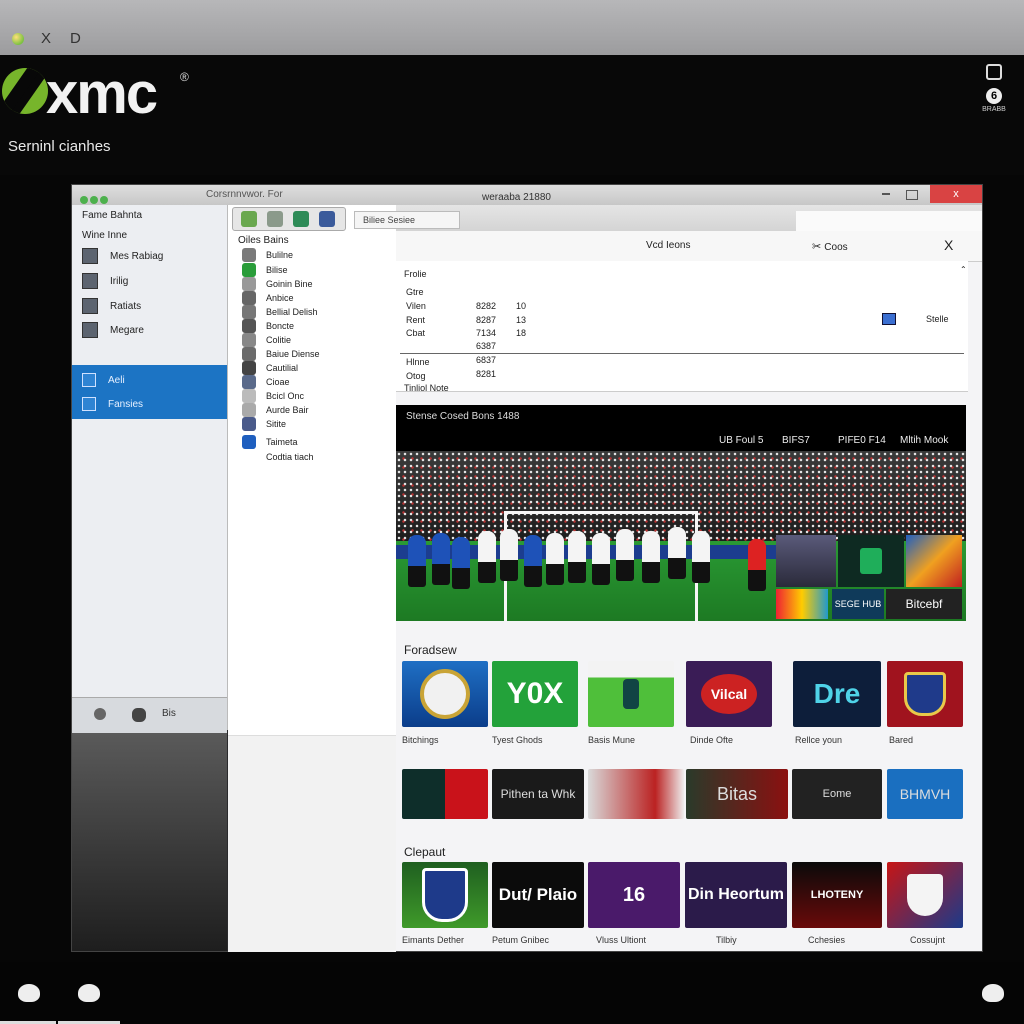 The width and height of the screenshot is (1024, 1024). I want to click on channel-tile: Pithen ta Whk, so click(538, 794).